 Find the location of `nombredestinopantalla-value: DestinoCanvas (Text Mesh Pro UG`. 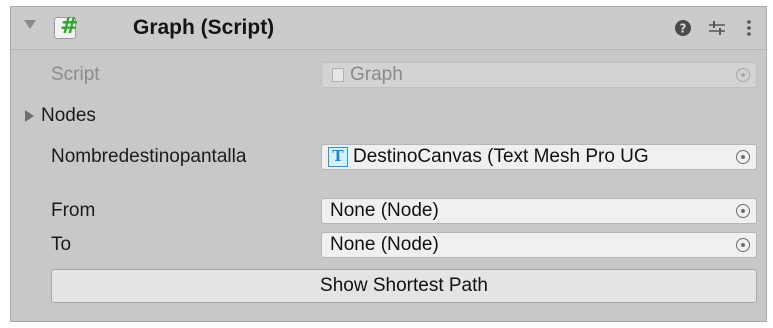

nombredestinopantalla-value: DestinoCanvas (Text Mesh Pro UG is located at coordinates (501, 156).